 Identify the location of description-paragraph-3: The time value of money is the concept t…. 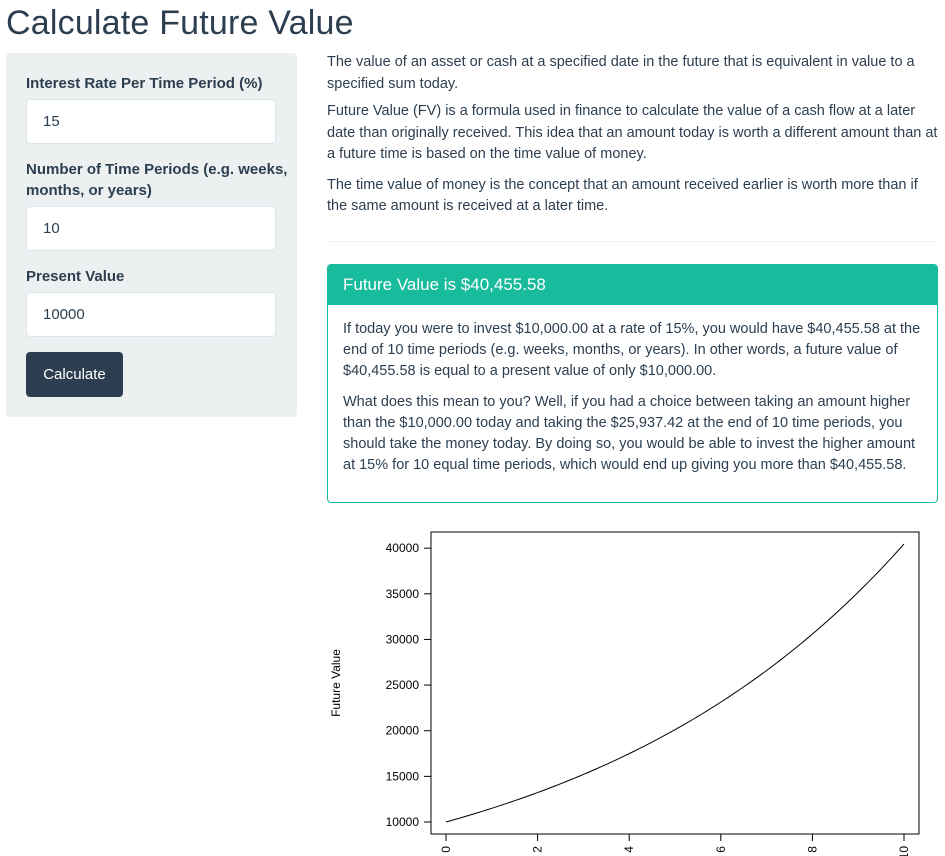
(622, 195).